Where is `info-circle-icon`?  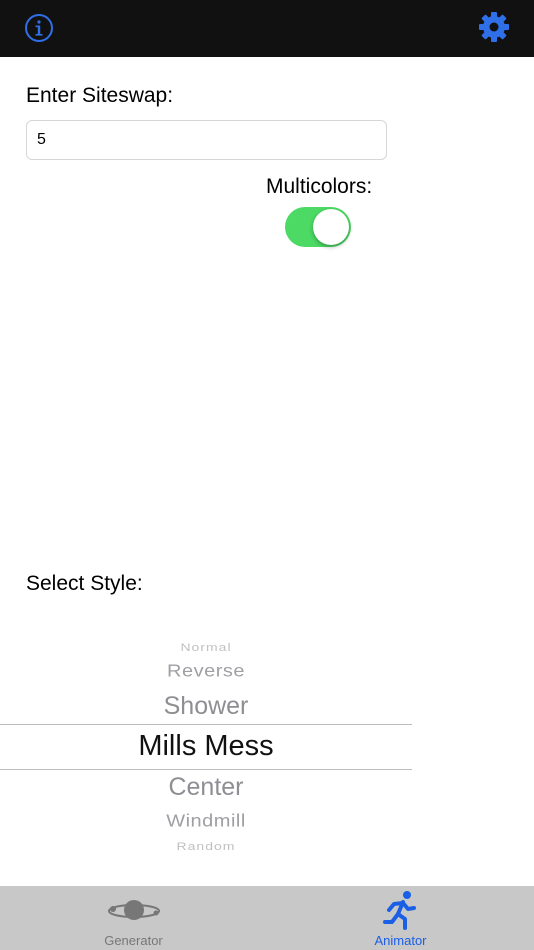 info-circle-icon is located at coordinates (39, 28).